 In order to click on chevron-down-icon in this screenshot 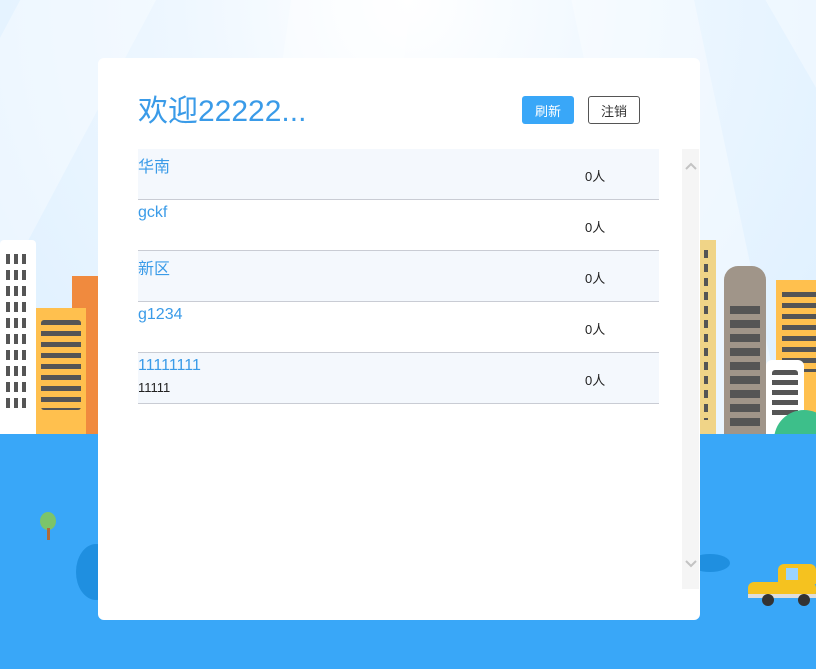, I will do `click(690, 565)`.